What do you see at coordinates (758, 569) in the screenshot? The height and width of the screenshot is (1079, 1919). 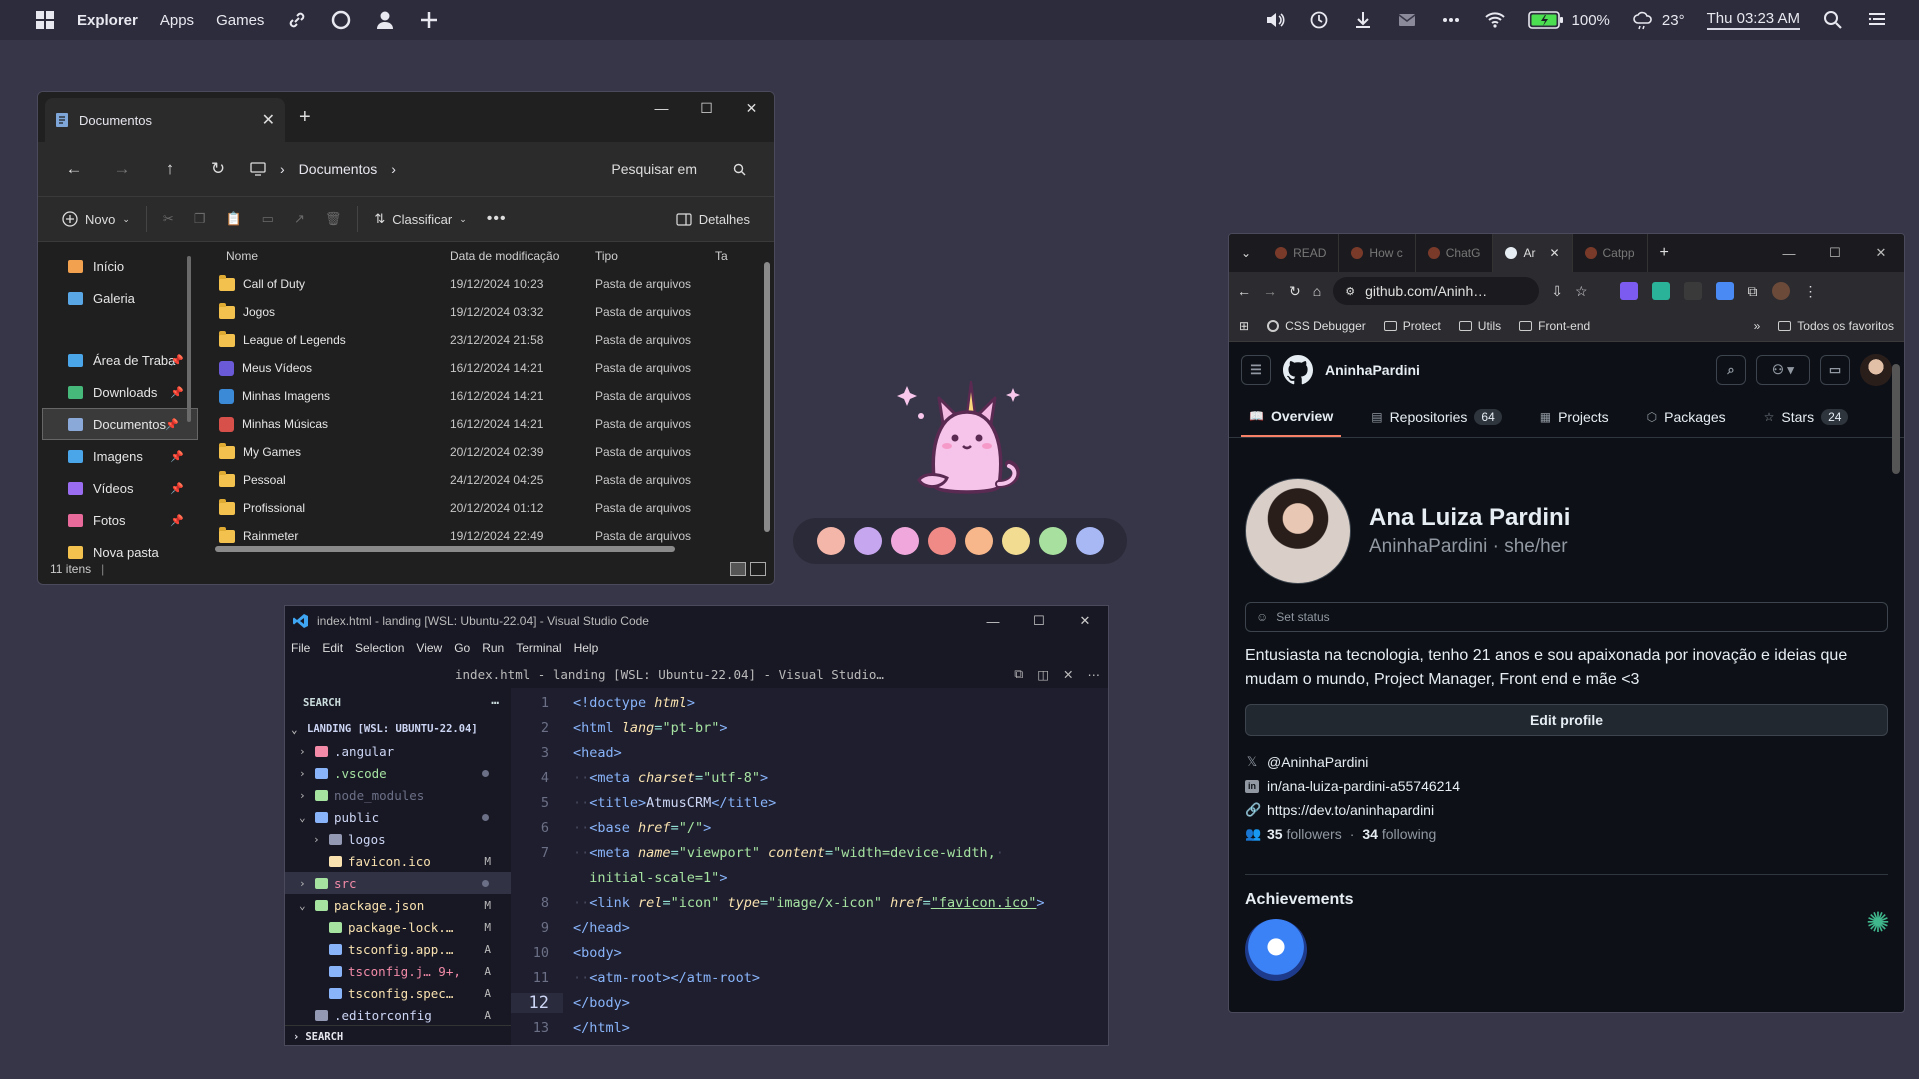 I see `tiles-view-button` at bounding box center [758, 569].